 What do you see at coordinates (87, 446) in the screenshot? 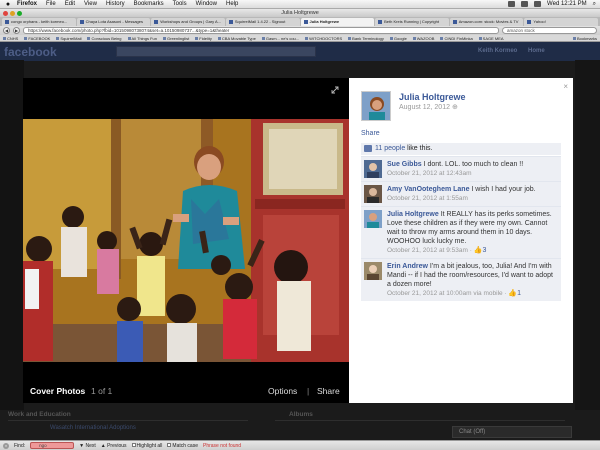
I see `find-next-button: ▼ Next` at bounding box center [87, 446].